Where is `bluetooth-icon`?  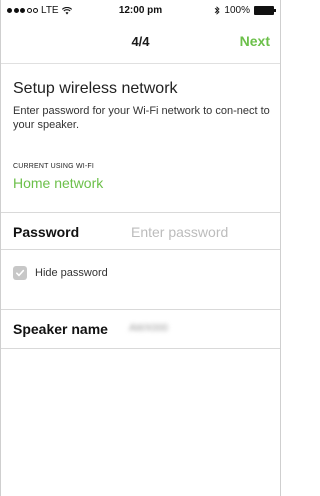 bluetooth-icon is located at coordinates (218, 10).